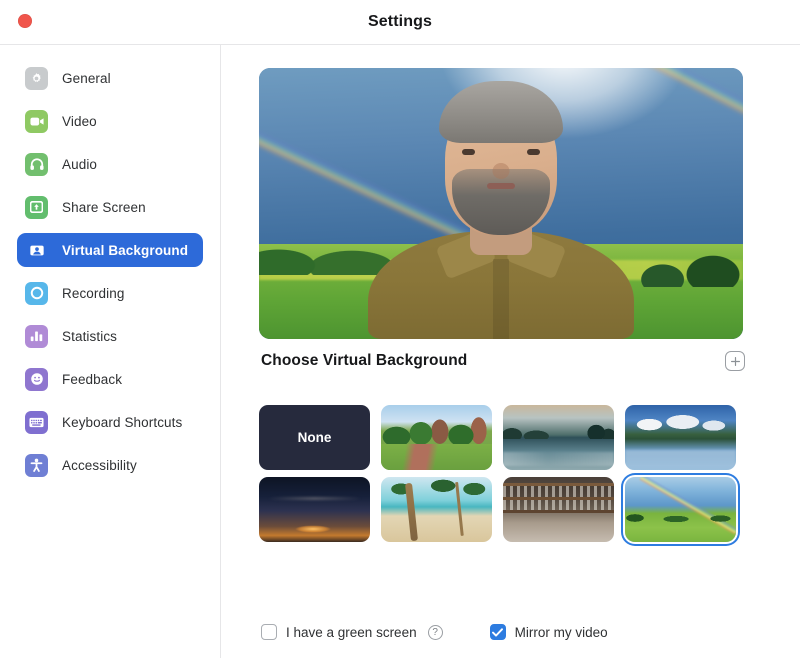 The image size is (800, 658). I want to click on share-screen-icon, so click(36, 207).